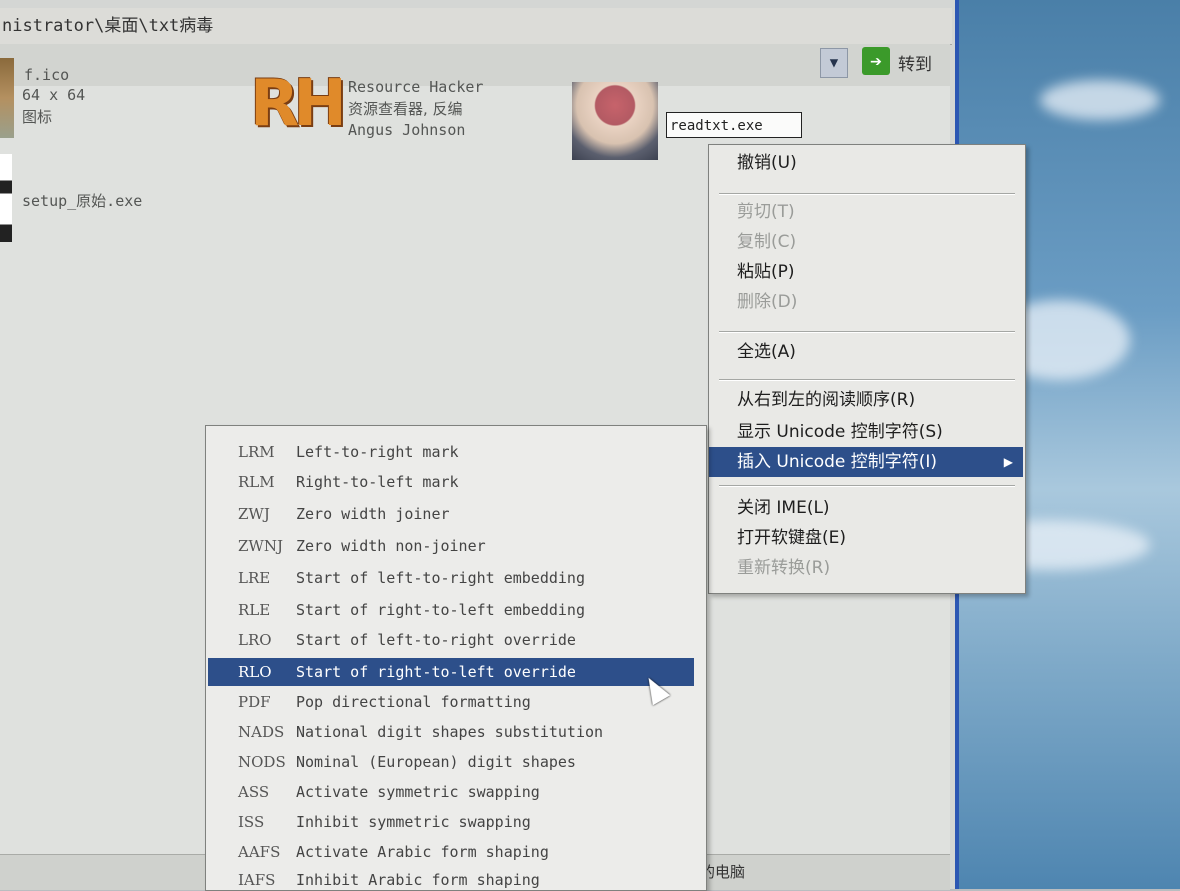  What do you see at coordinates (413, 702) in the screenshot?
I see `control-description: Pop directional formatting` at bounding box center [413, 702].